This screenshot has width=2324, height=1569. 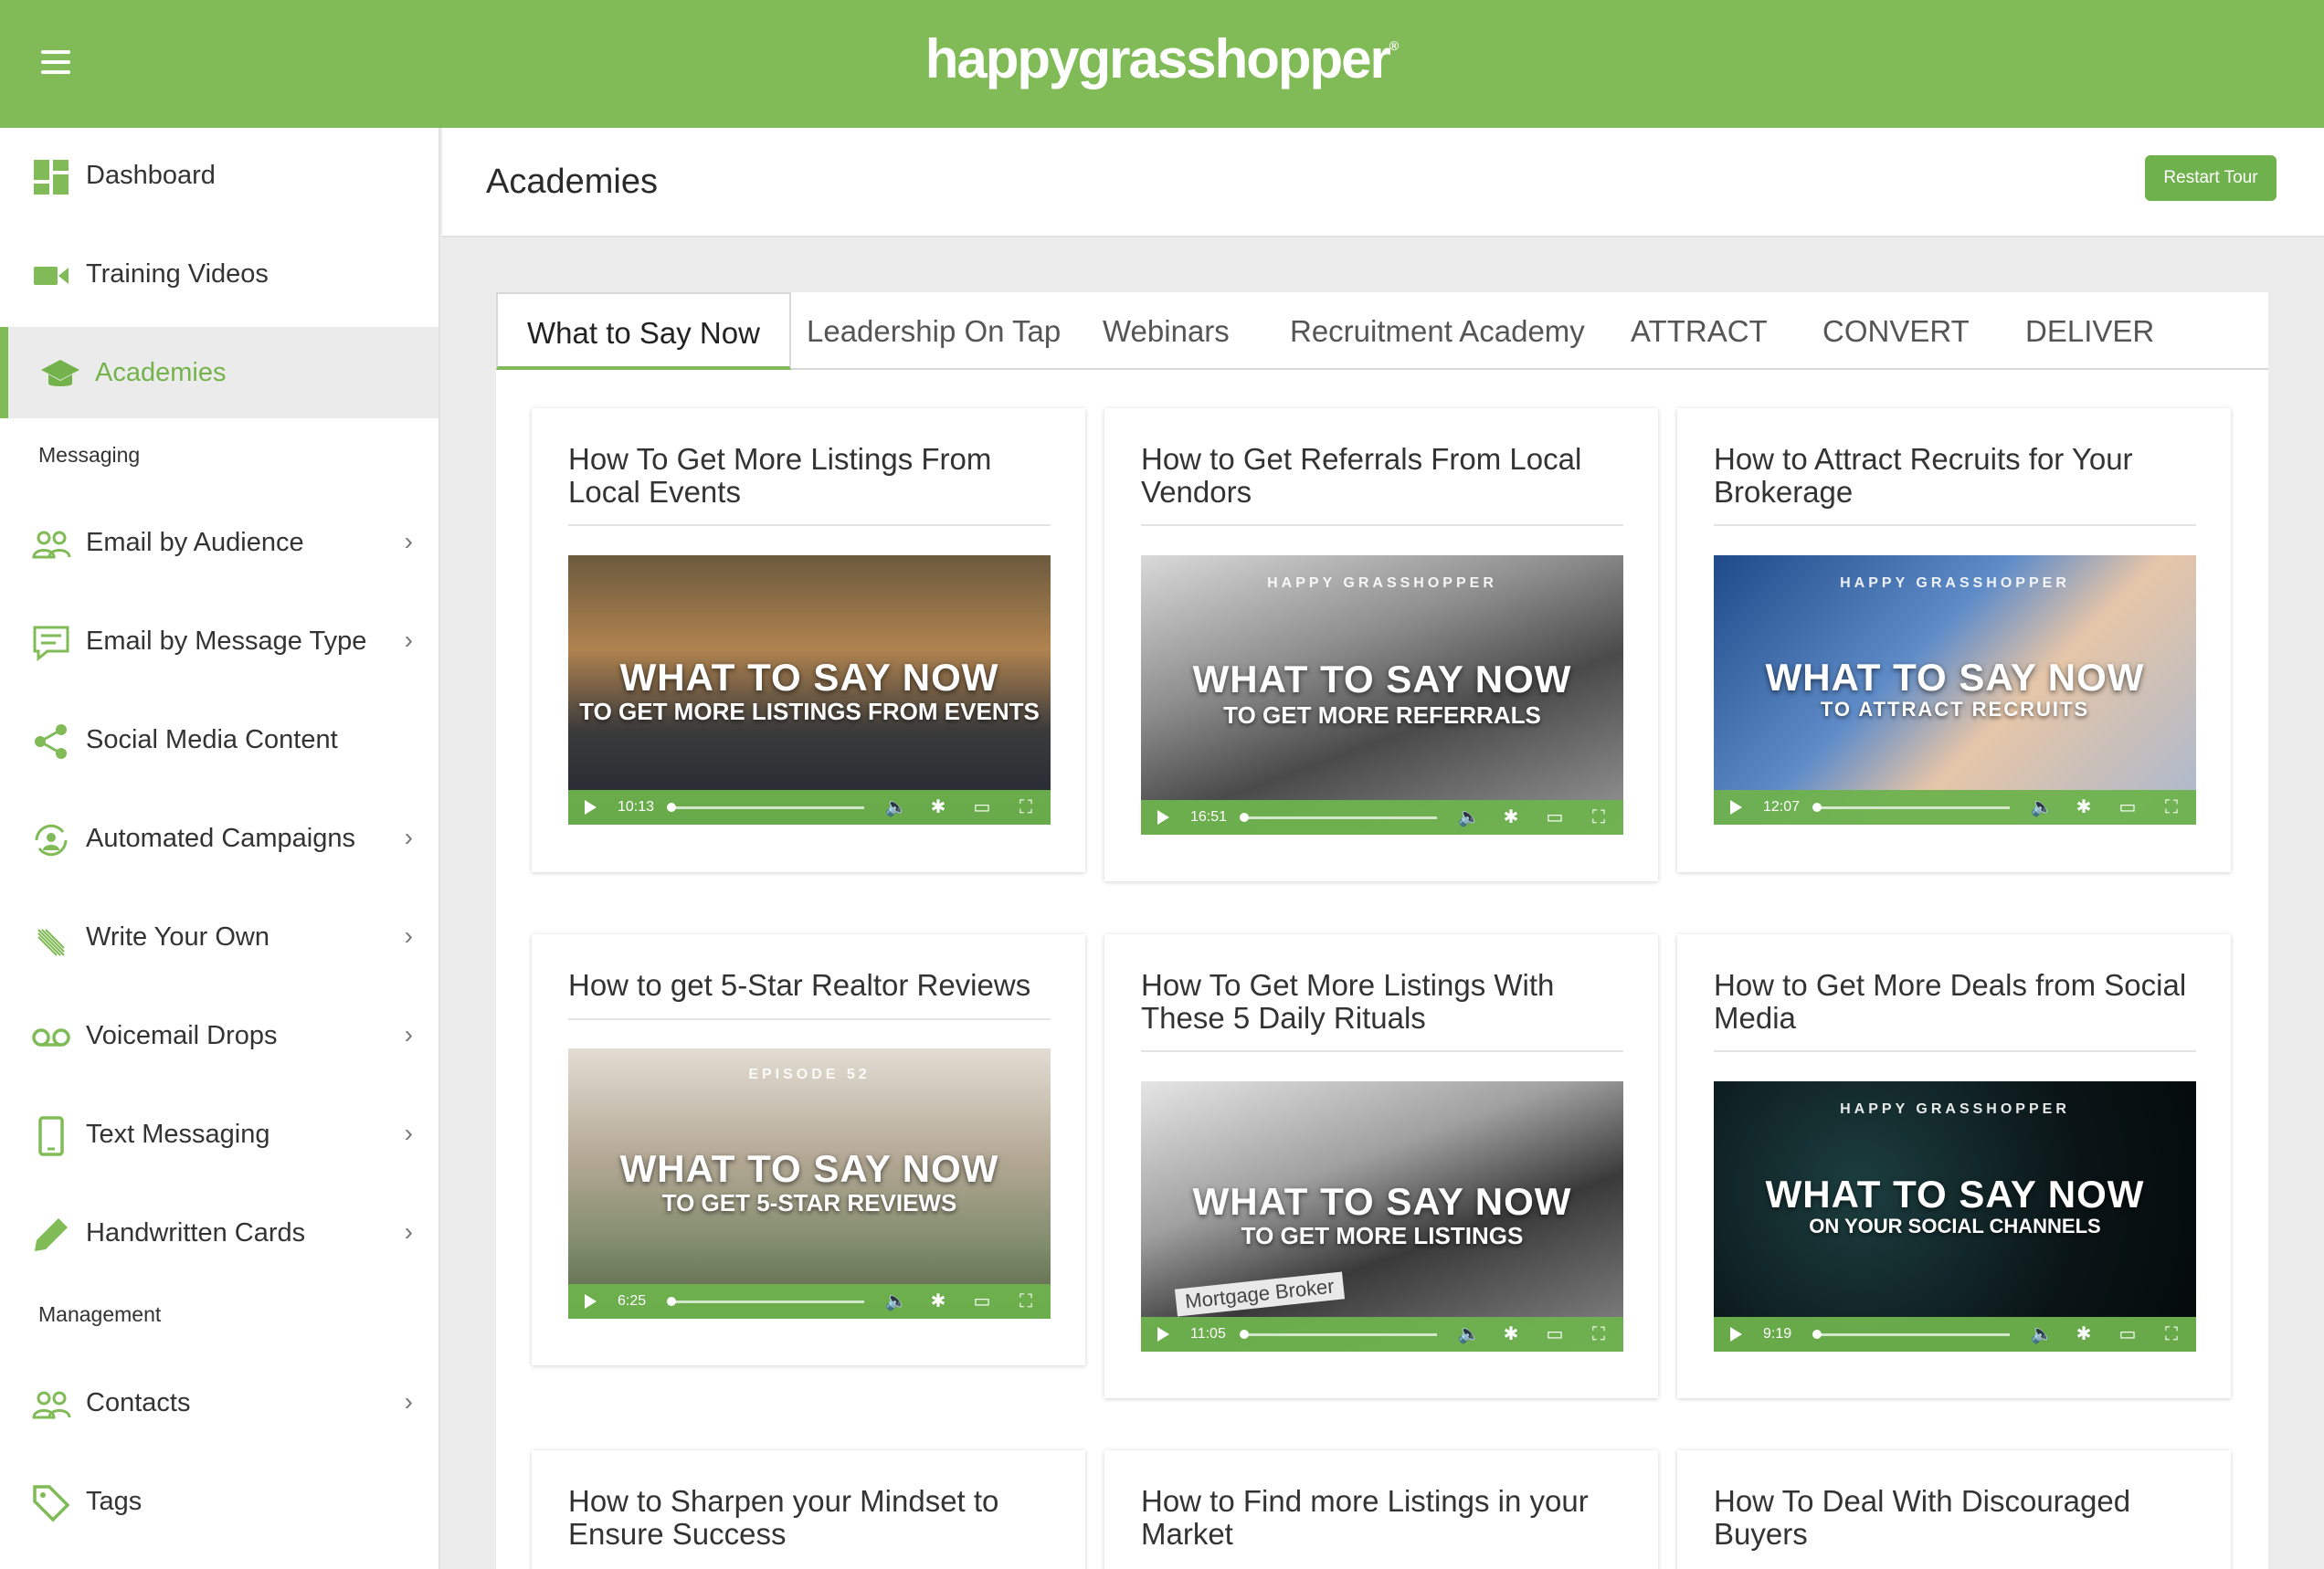 What do you see at coordinates (809, 1202) in the screenshot?
I see `thumbnail-subtitle: TO GET 5-STAR REVIEWS` at bounding box center [809, 1202].